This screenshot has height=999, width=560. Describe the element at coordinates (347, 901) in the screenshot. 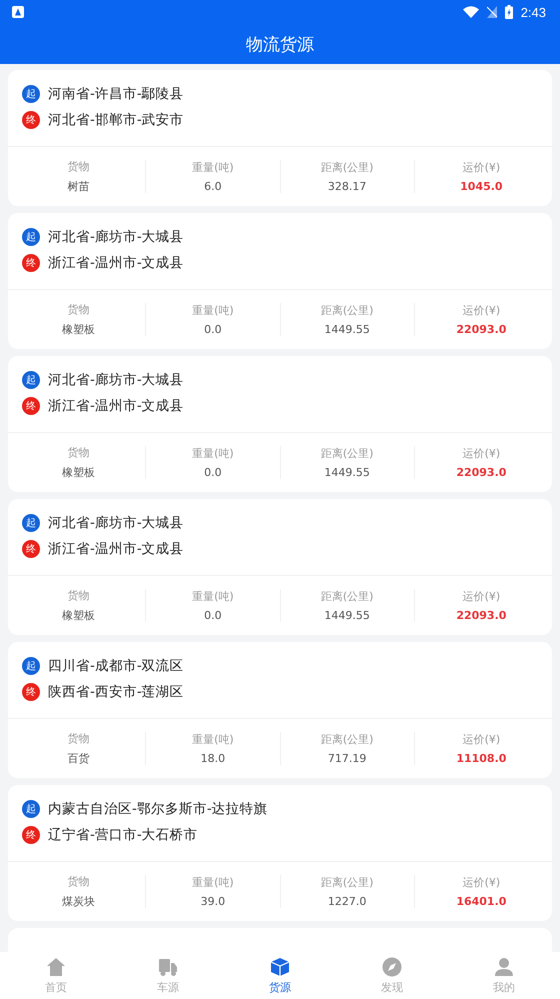

I see `stat-value: 1227.0` at that location.